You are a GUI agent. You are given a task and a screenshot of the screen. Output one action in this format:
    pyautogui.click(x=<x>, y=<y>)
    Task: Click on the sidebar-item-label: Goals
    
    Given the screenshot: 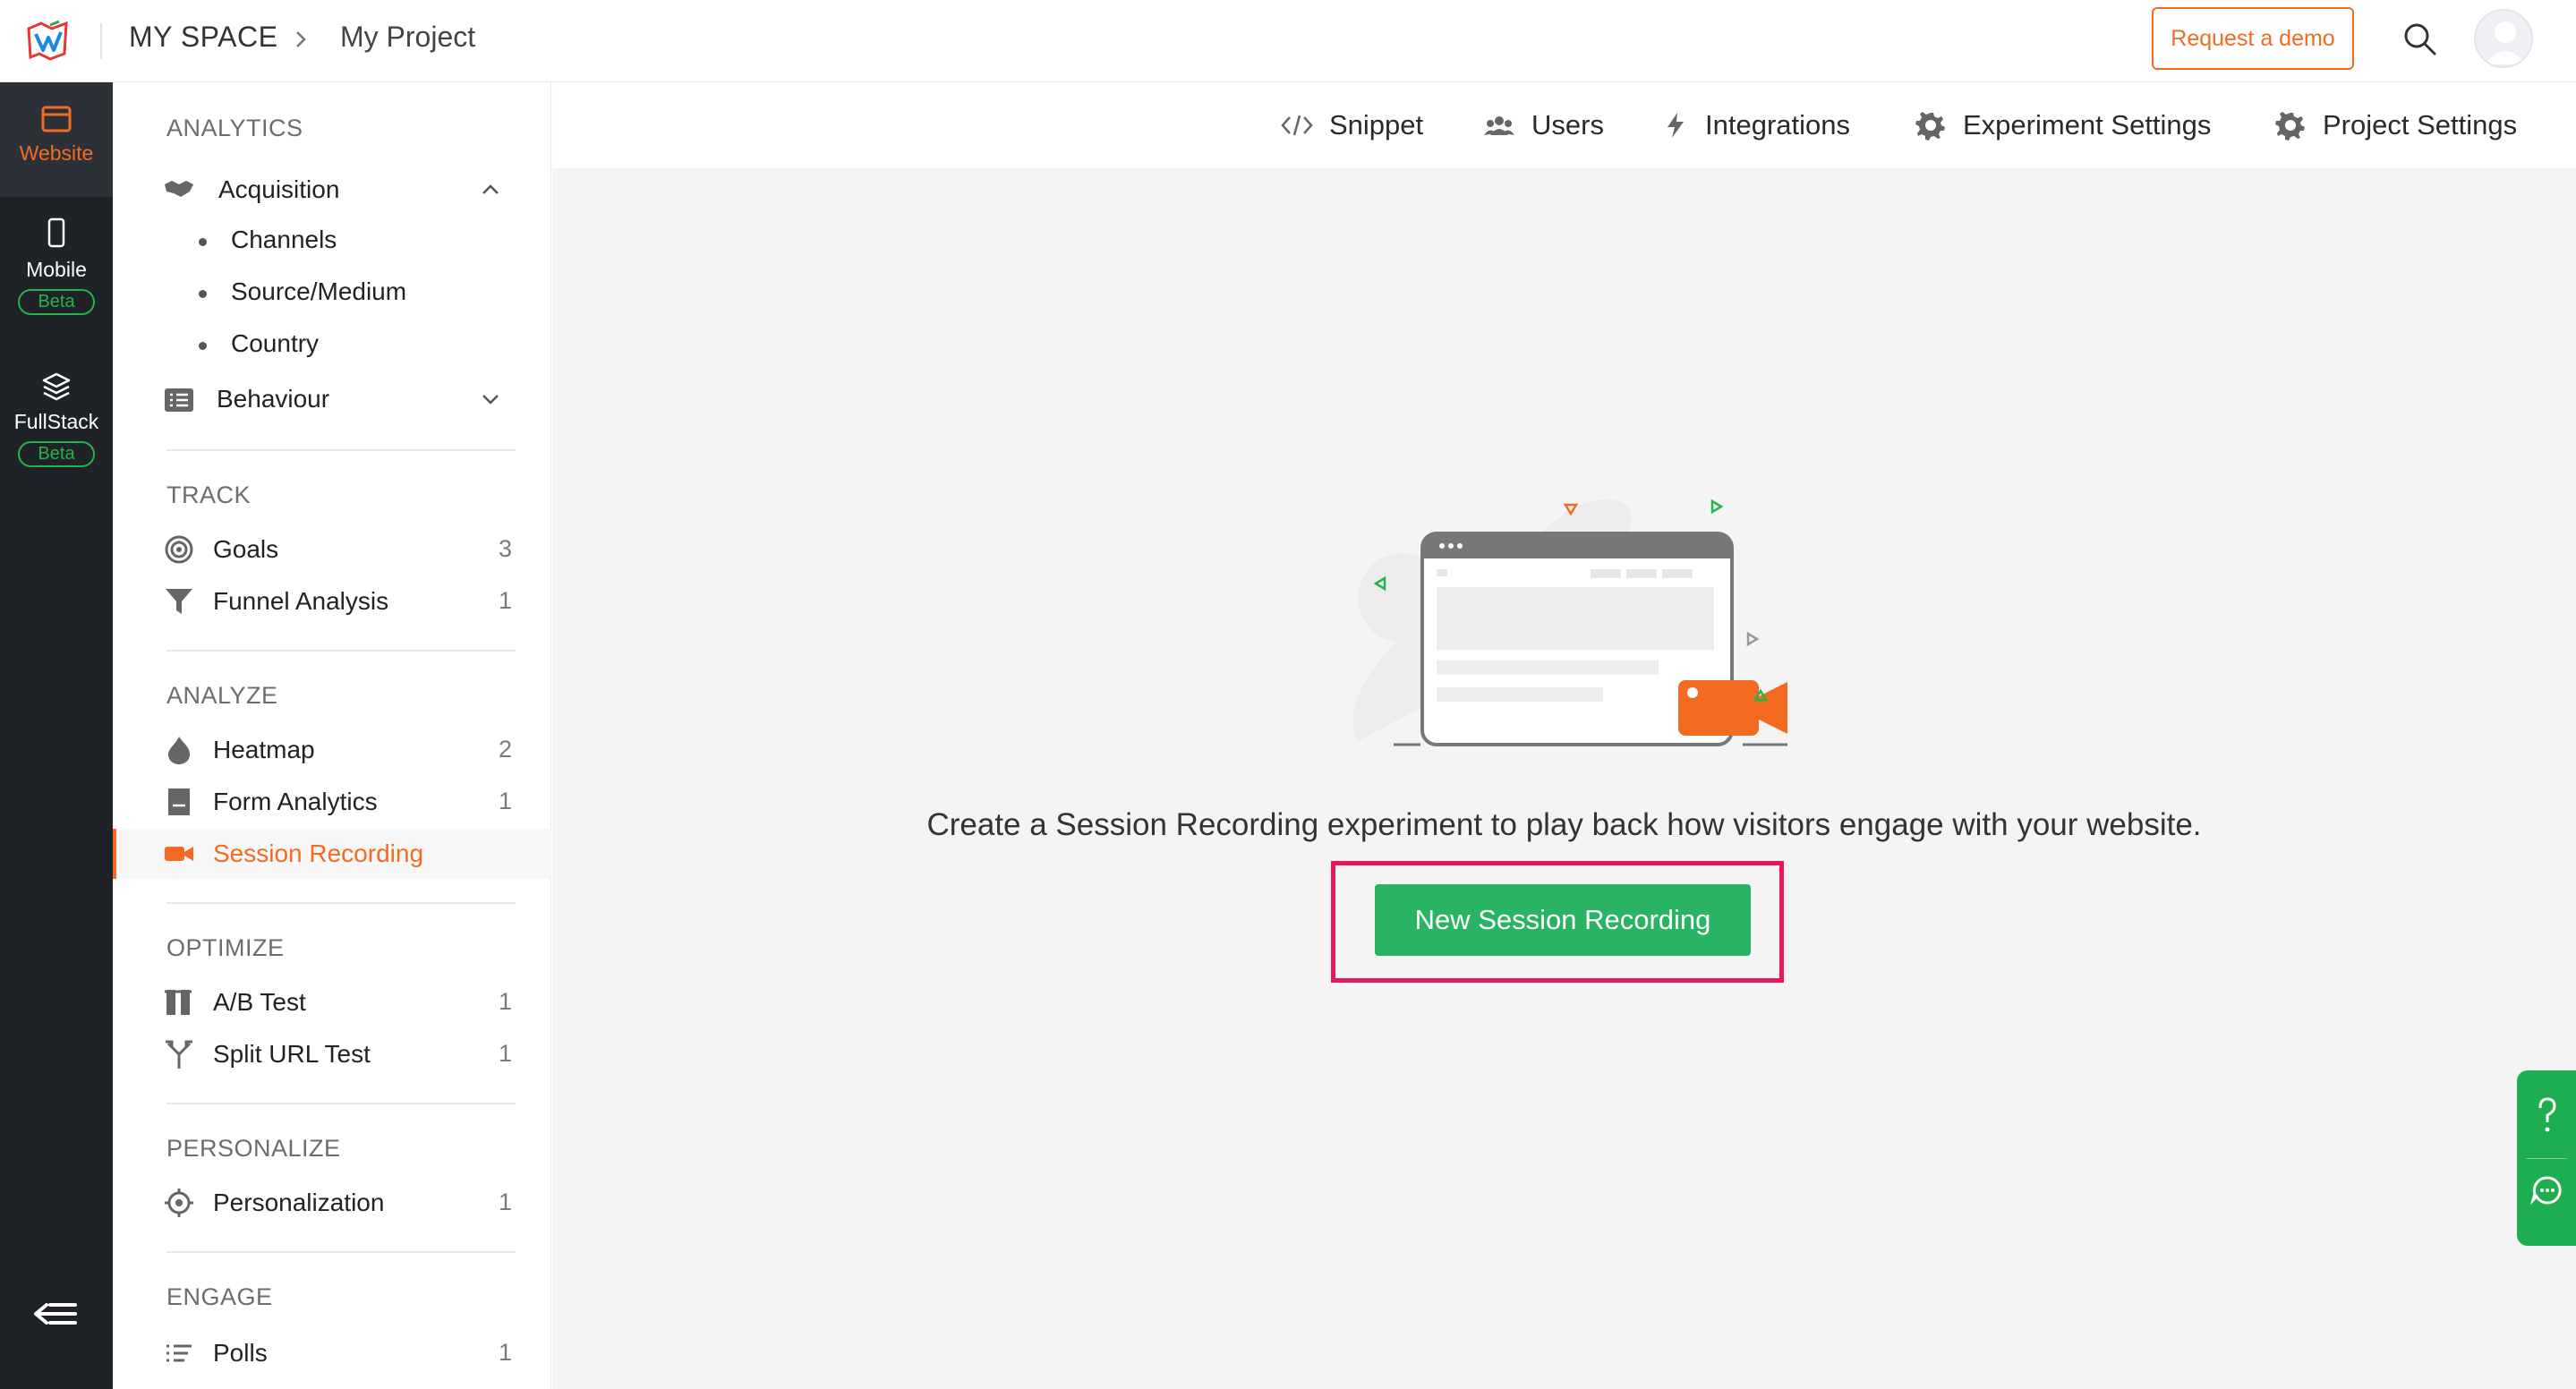 What is the action you would take?
    pyautogui.click(x=246, y=549)
    